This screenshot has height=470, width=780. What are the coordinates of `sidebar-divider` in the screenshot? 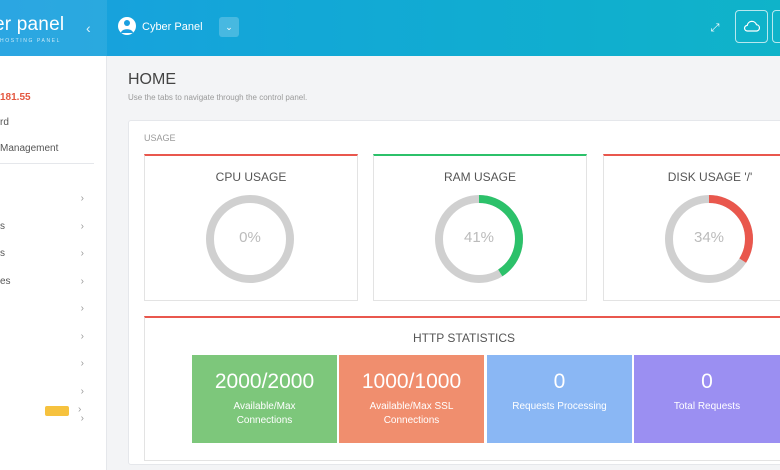 It's located at (47, 163).